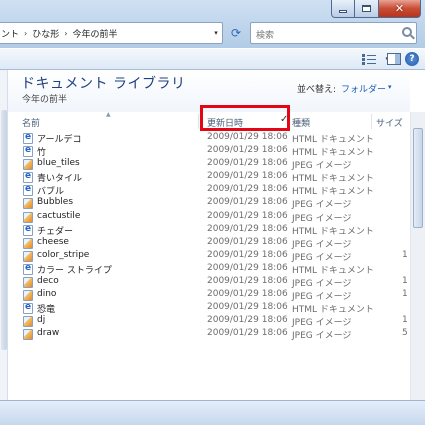 This screenshot has width=425, height=425. I want to click on breadcrumb-templates: ひな形, so click(45, 33).